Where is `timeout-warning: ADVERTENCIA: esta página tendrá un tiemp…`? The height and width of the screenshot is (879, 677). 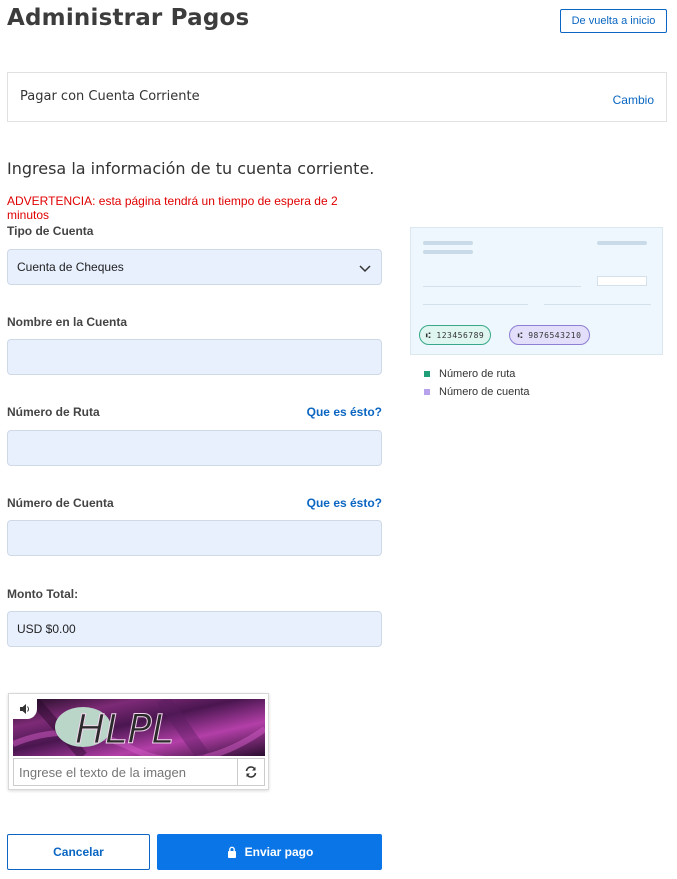 timeout-warning: ADVERTENCIA: esta página tendrá un tiemp… is located at coordinates (172, 208).